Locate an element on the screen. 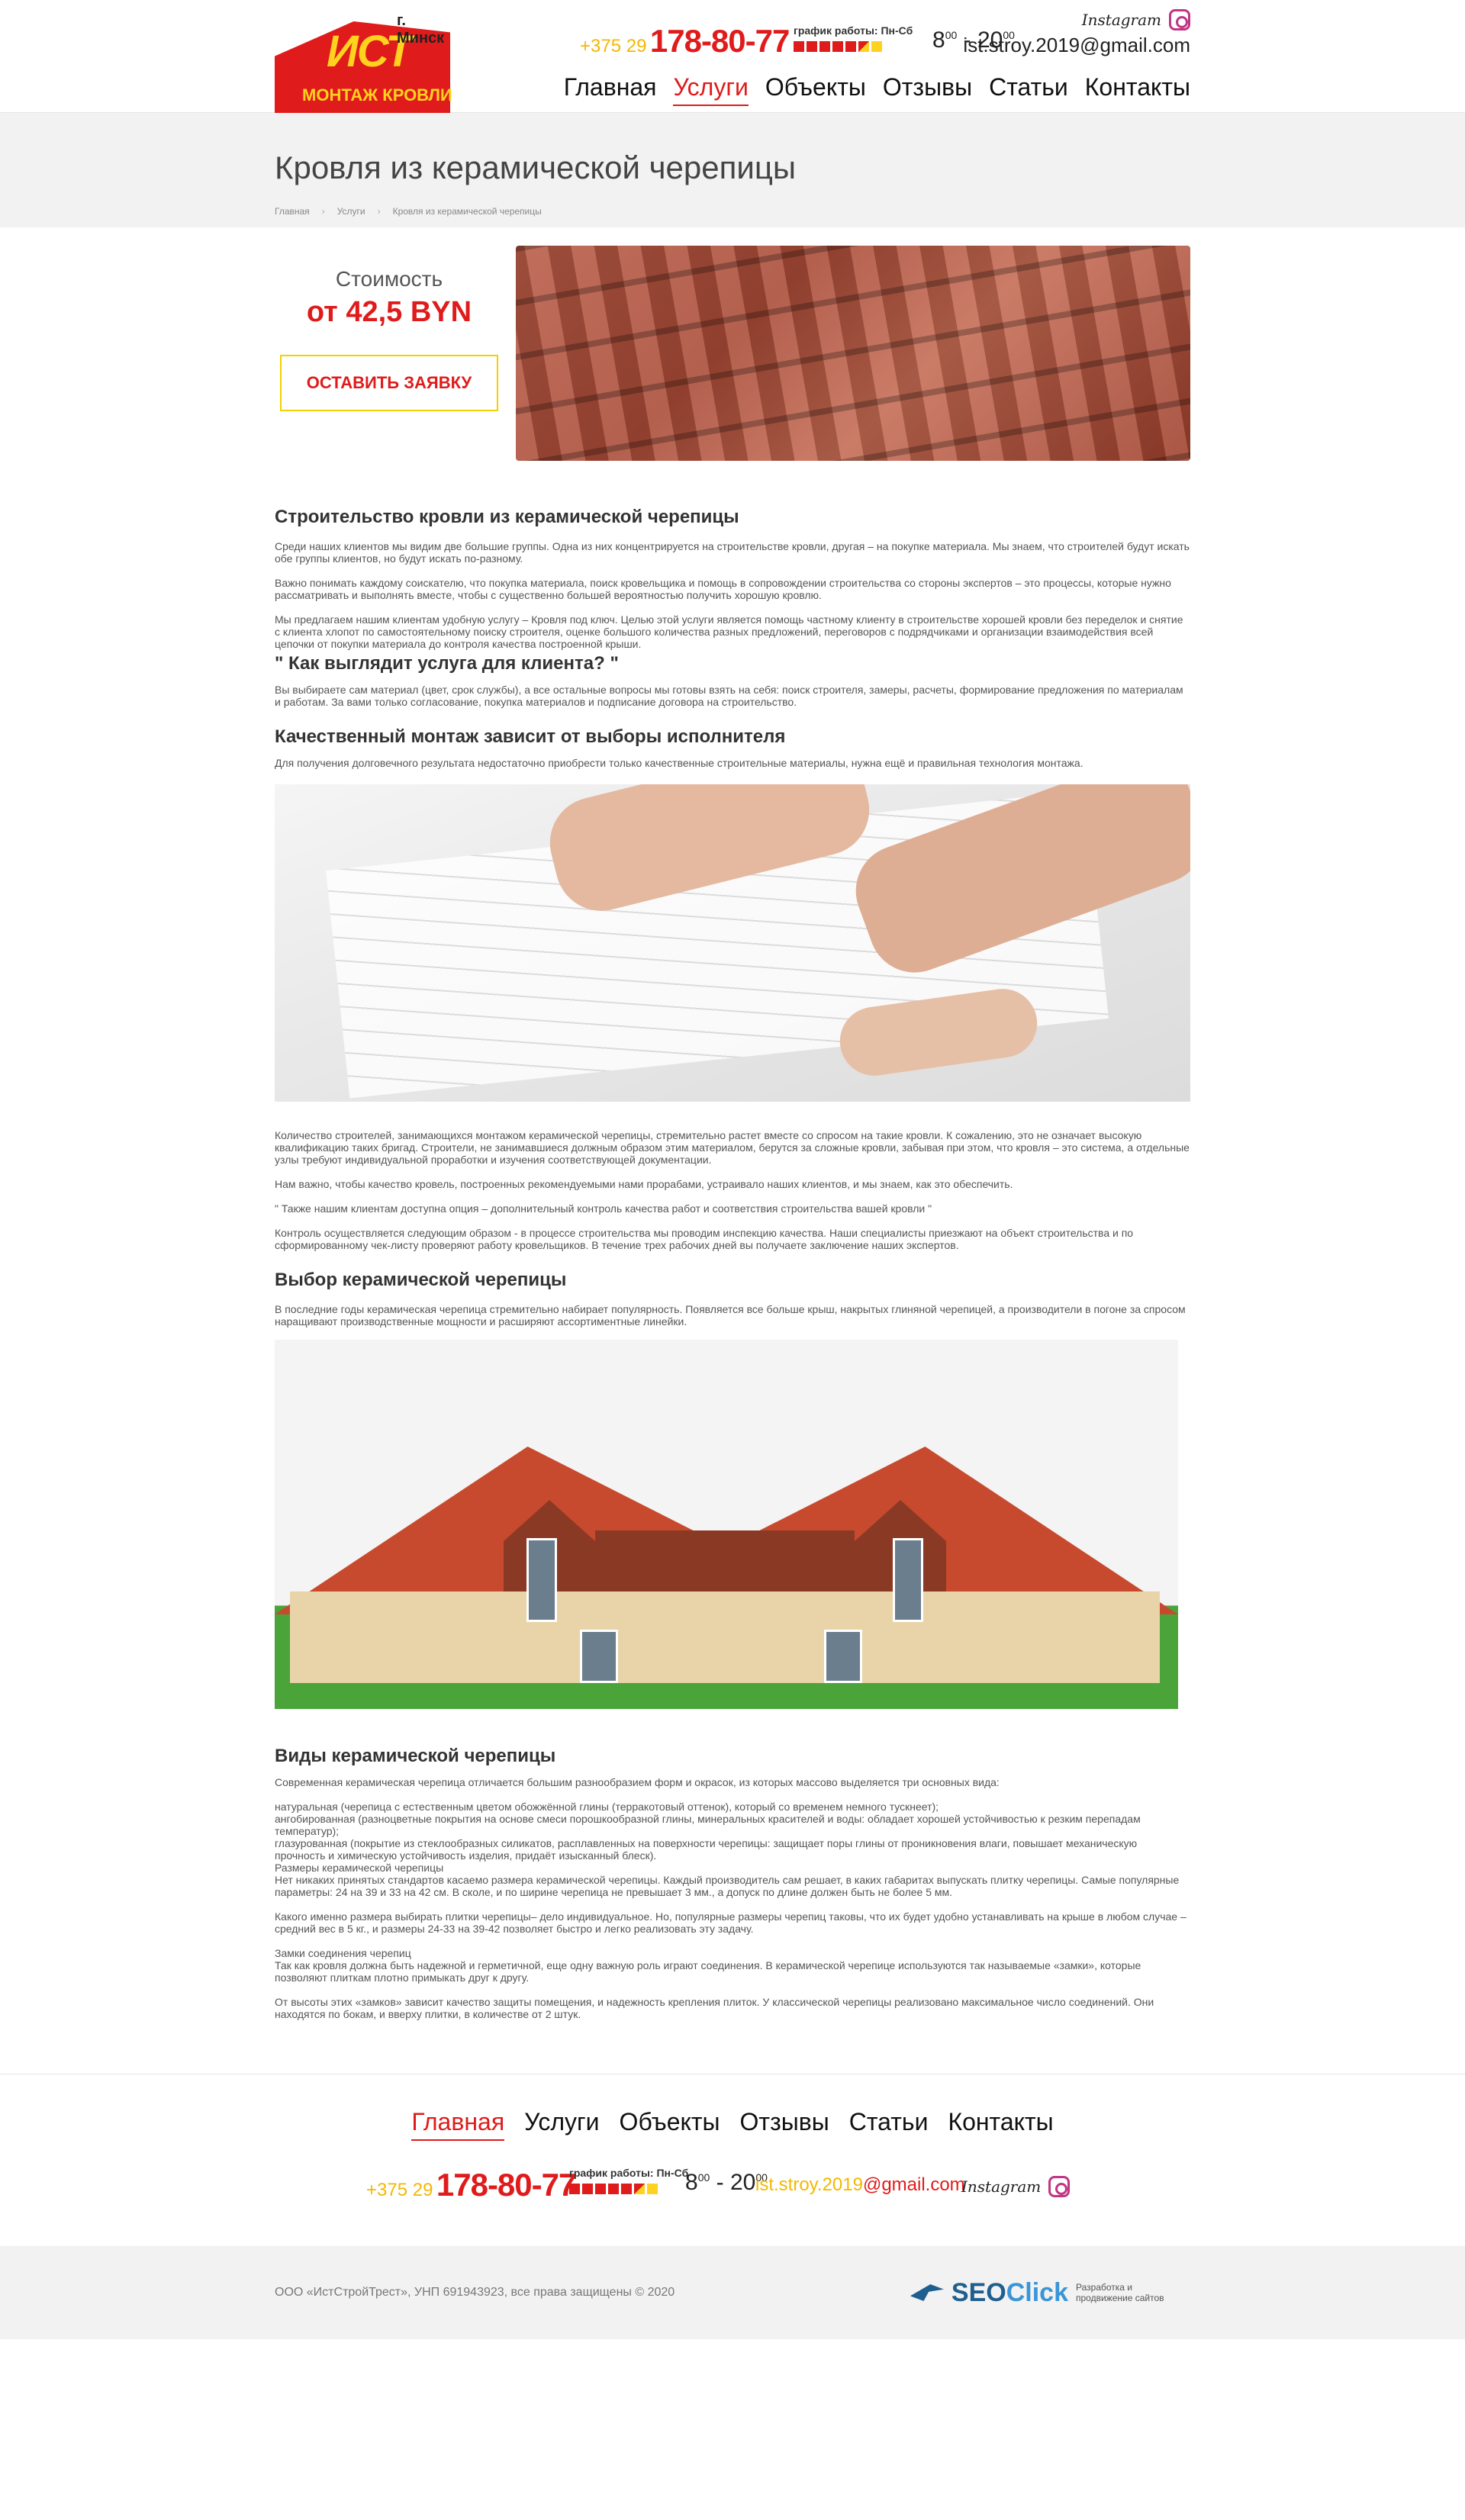 The width and height of the screenshot is (1465, 2520). developer-link: SEOClick Разработка и продвижение сайтов is located at coordinates (1050, 2293).